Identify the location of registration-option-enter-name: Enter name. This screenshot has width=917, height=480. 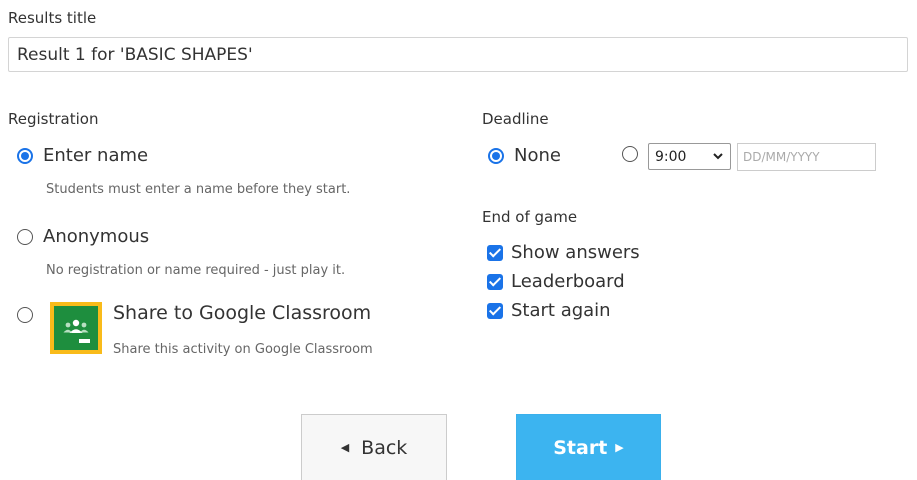
(82, 155).